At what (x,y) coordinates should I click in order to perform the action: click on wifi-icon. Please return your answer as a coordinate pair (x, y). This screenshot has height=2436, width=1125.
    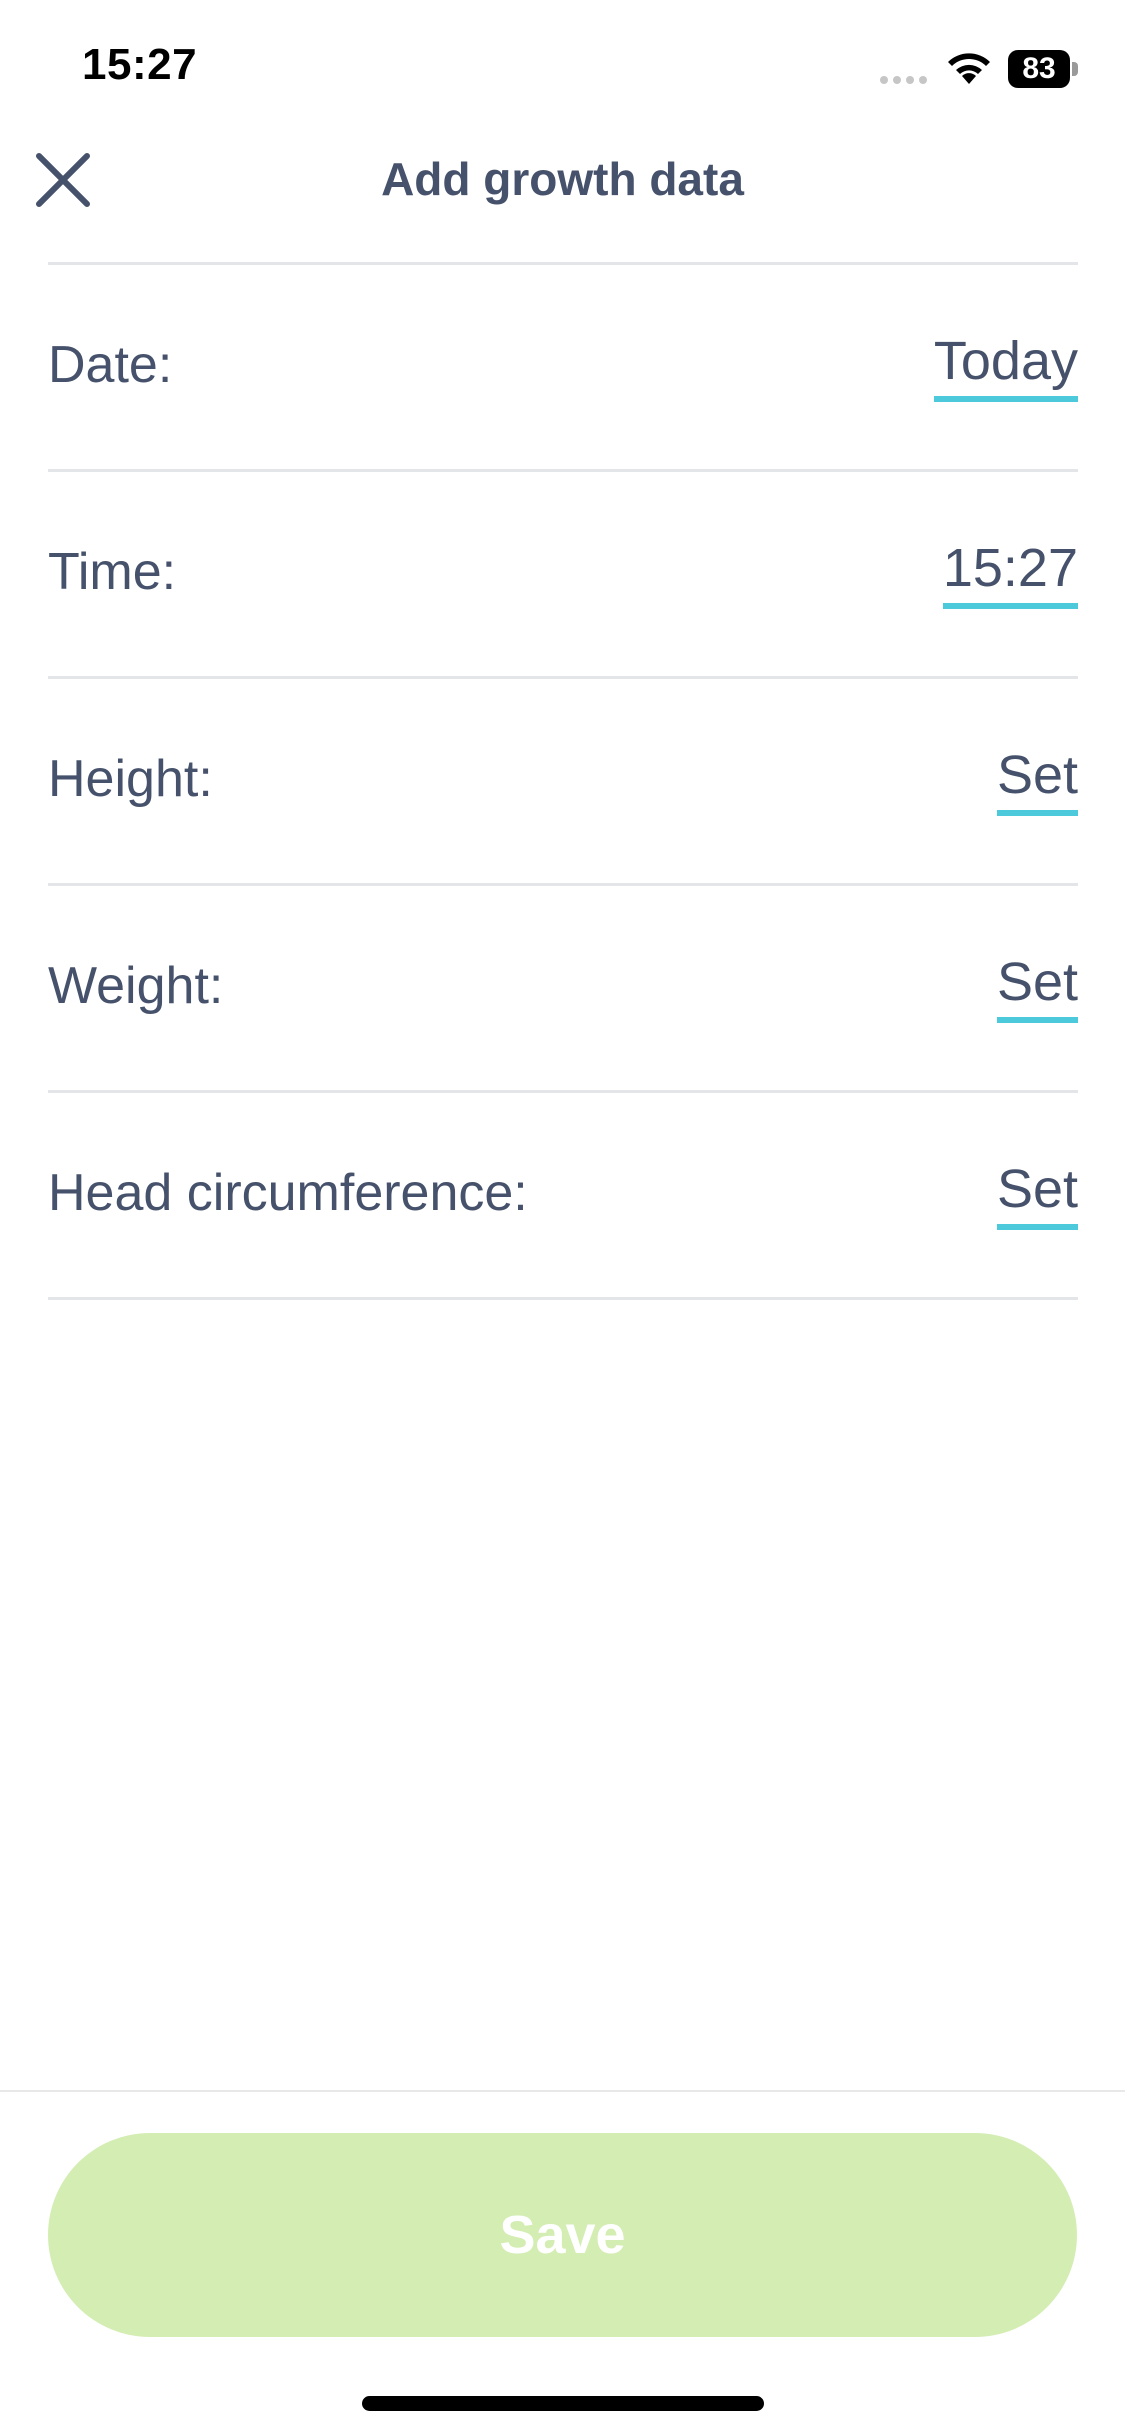
    Looking at the image, I should click on (969, 68).